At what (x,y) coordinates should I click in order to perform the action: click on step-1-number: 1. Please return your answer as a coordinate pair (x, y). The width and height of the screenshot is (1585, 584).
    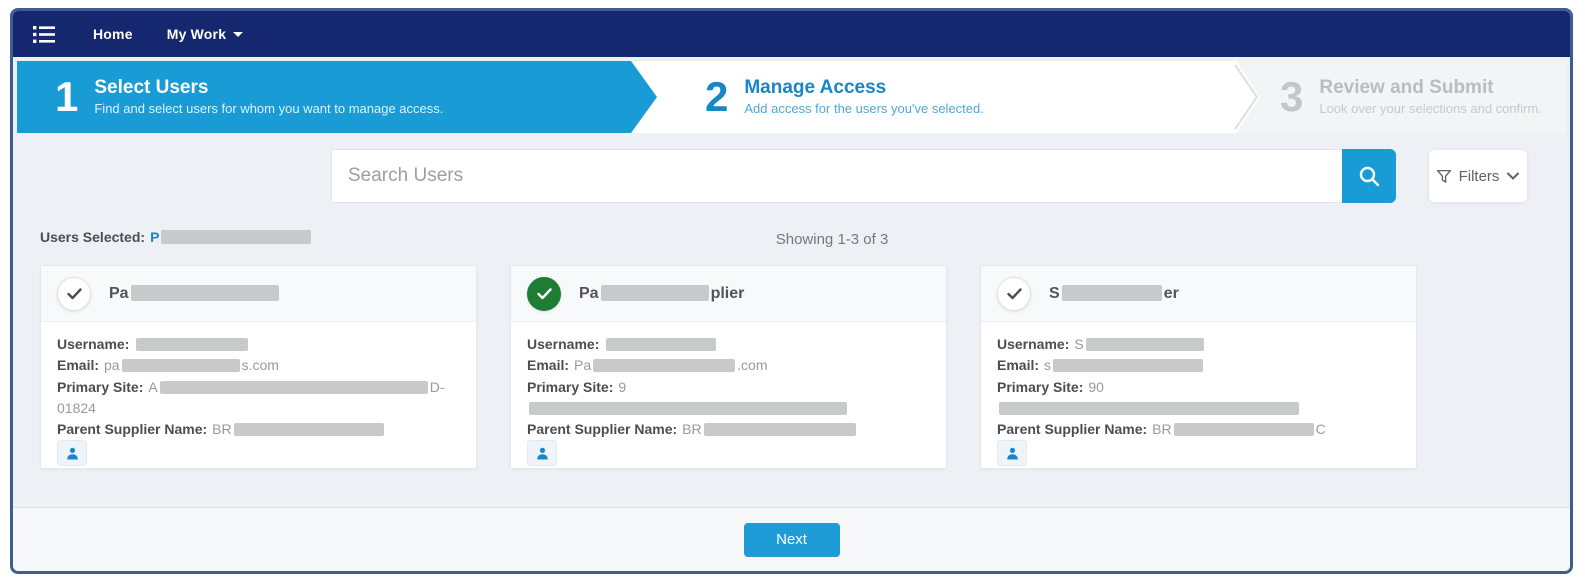
    Looking at the image, I should click on (67, 96).